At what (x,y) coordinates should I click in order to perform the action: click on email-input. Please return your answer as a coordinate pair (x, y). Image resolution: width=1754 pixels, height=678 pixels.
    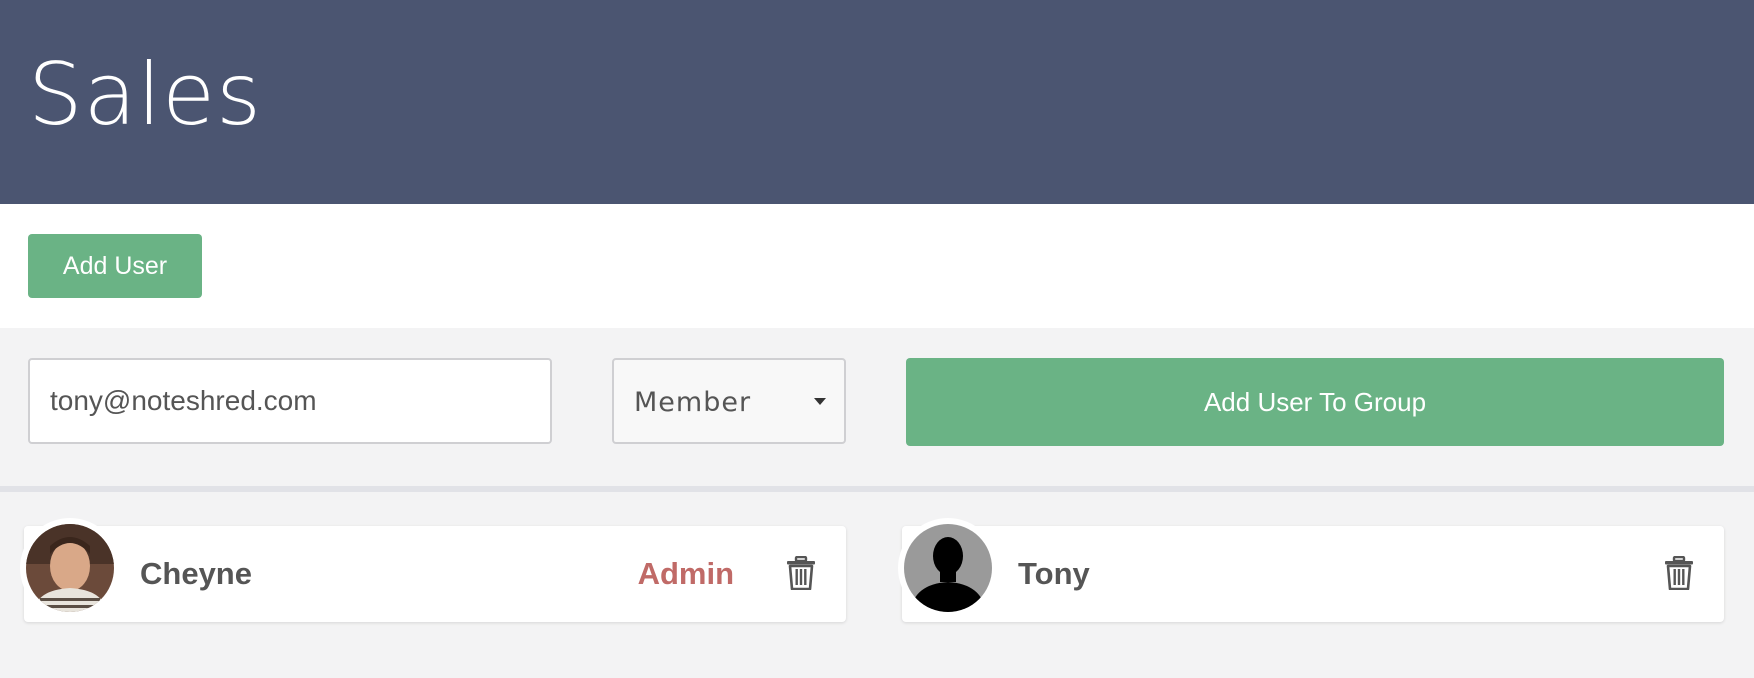
    Looking at the image, I should click on (290, 401).